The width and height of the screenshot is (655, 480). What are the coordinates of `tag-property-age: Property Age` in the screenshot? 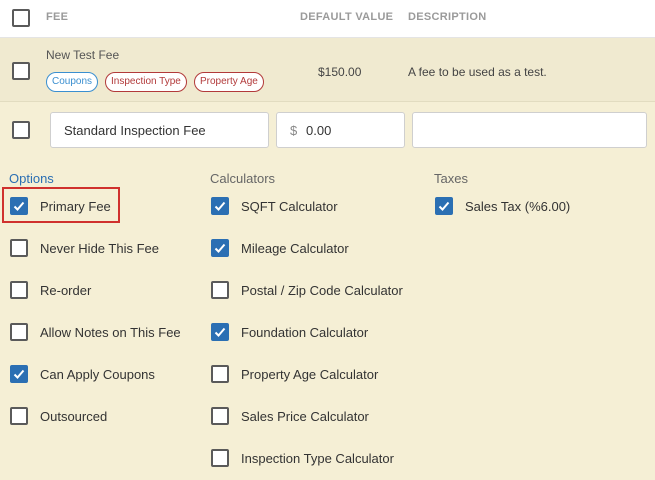 It's located at (229, 82).